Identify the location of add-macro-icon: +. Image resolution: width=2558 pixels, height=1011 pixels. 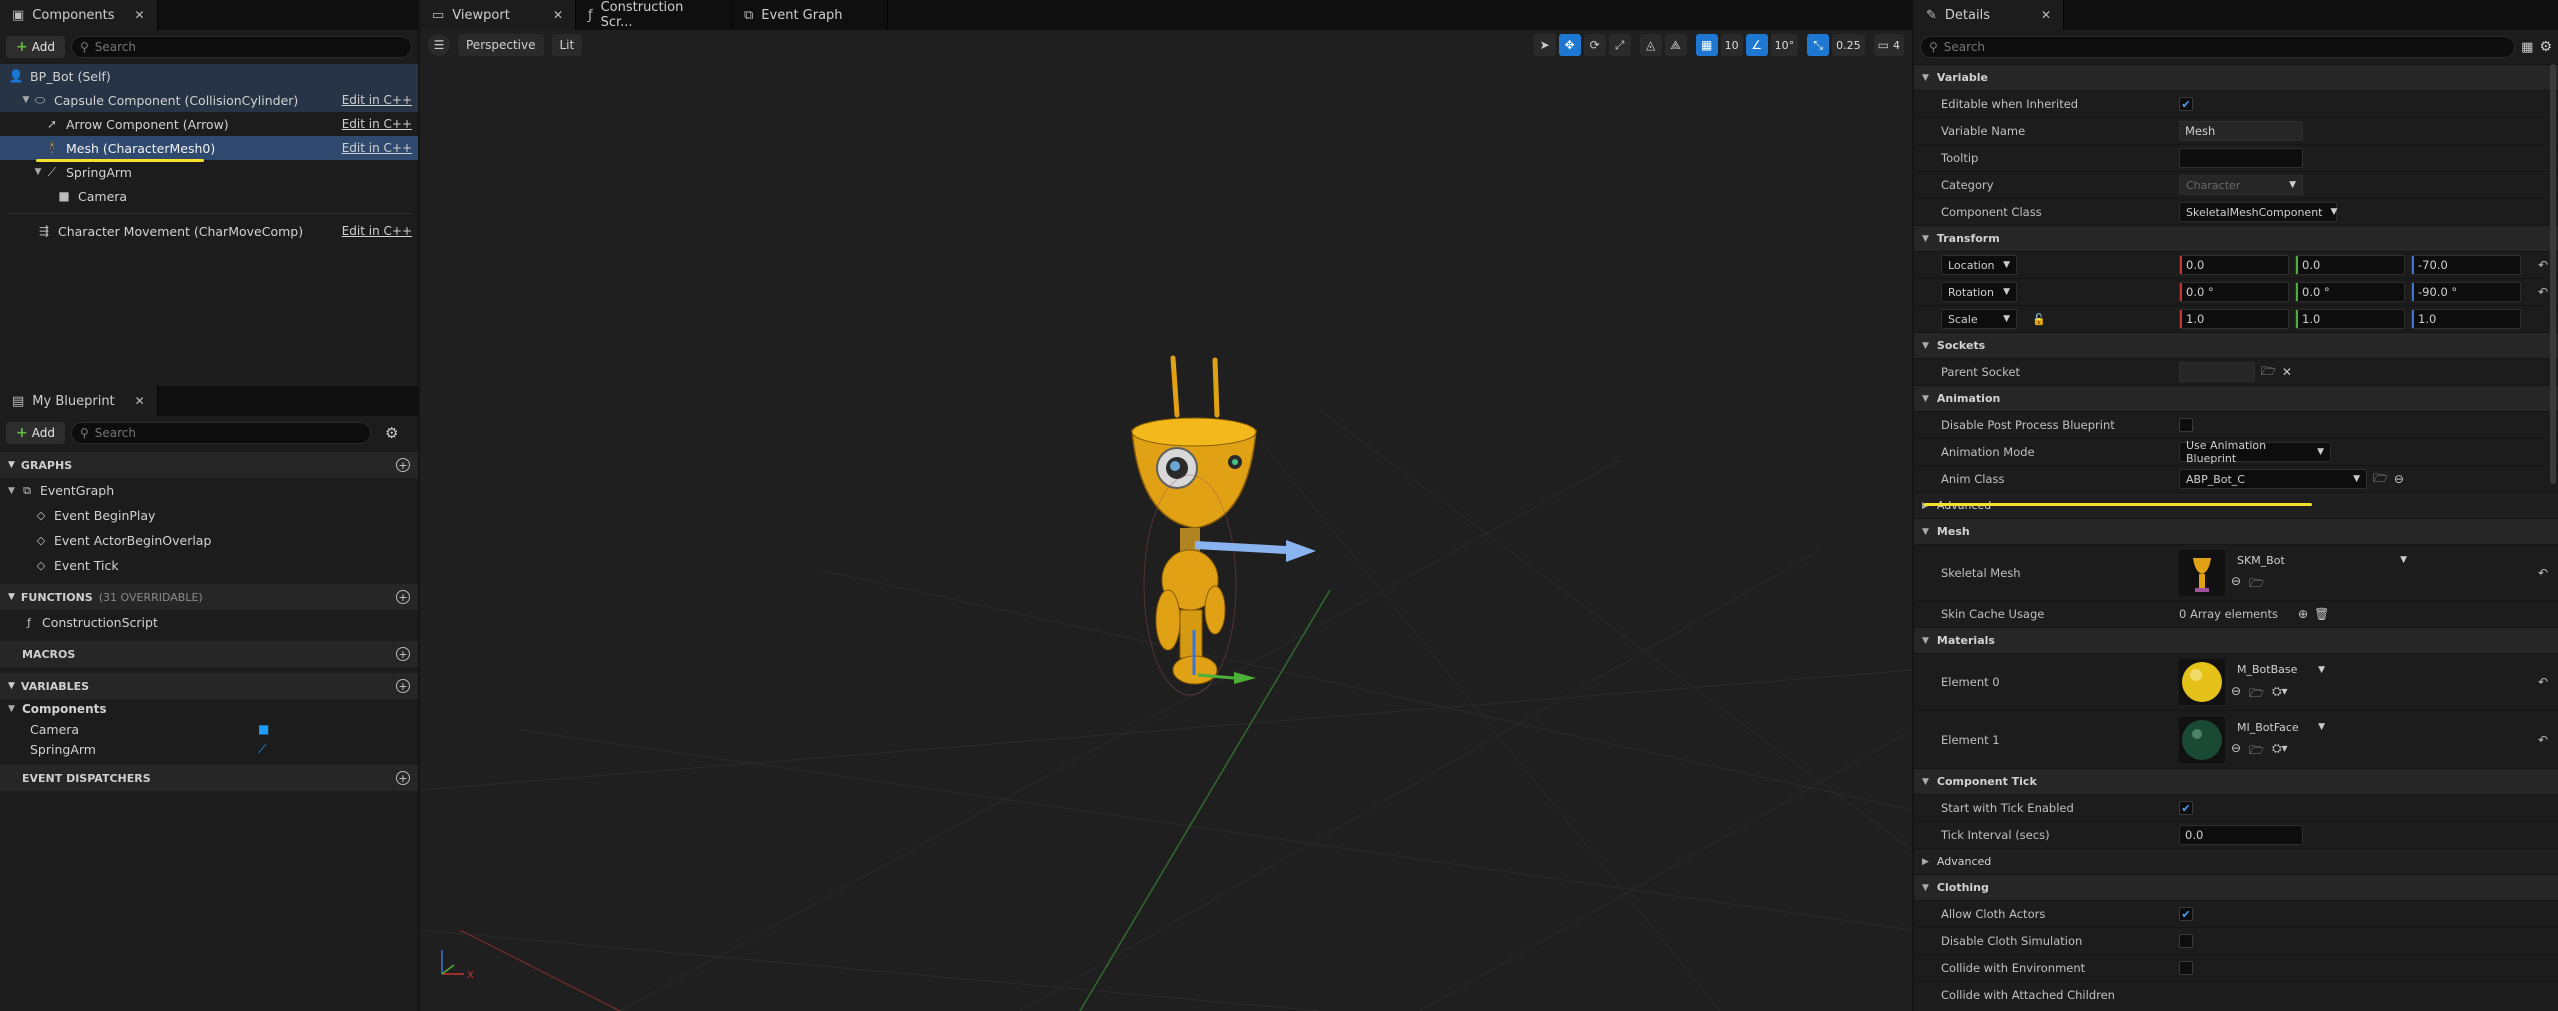
(403, 654).